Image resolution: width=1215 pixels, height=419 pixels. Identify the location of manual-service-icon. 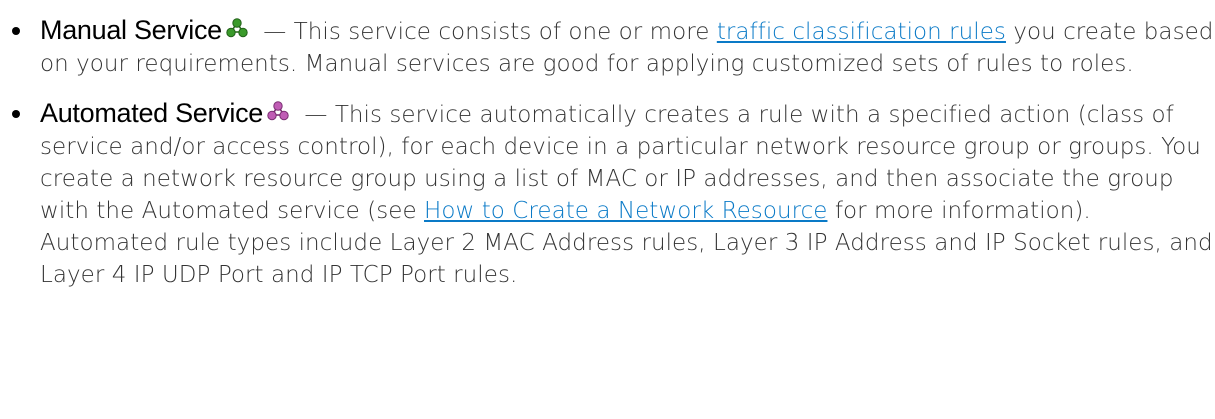
(237, 28).